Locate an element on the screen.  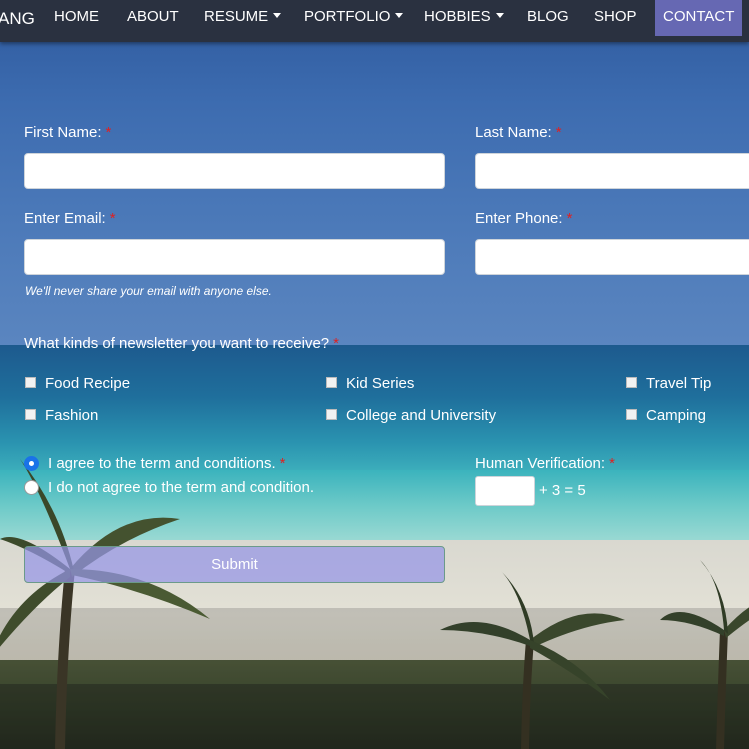
phone-label: Enter Phone: * is located at coordinates (523, 218).